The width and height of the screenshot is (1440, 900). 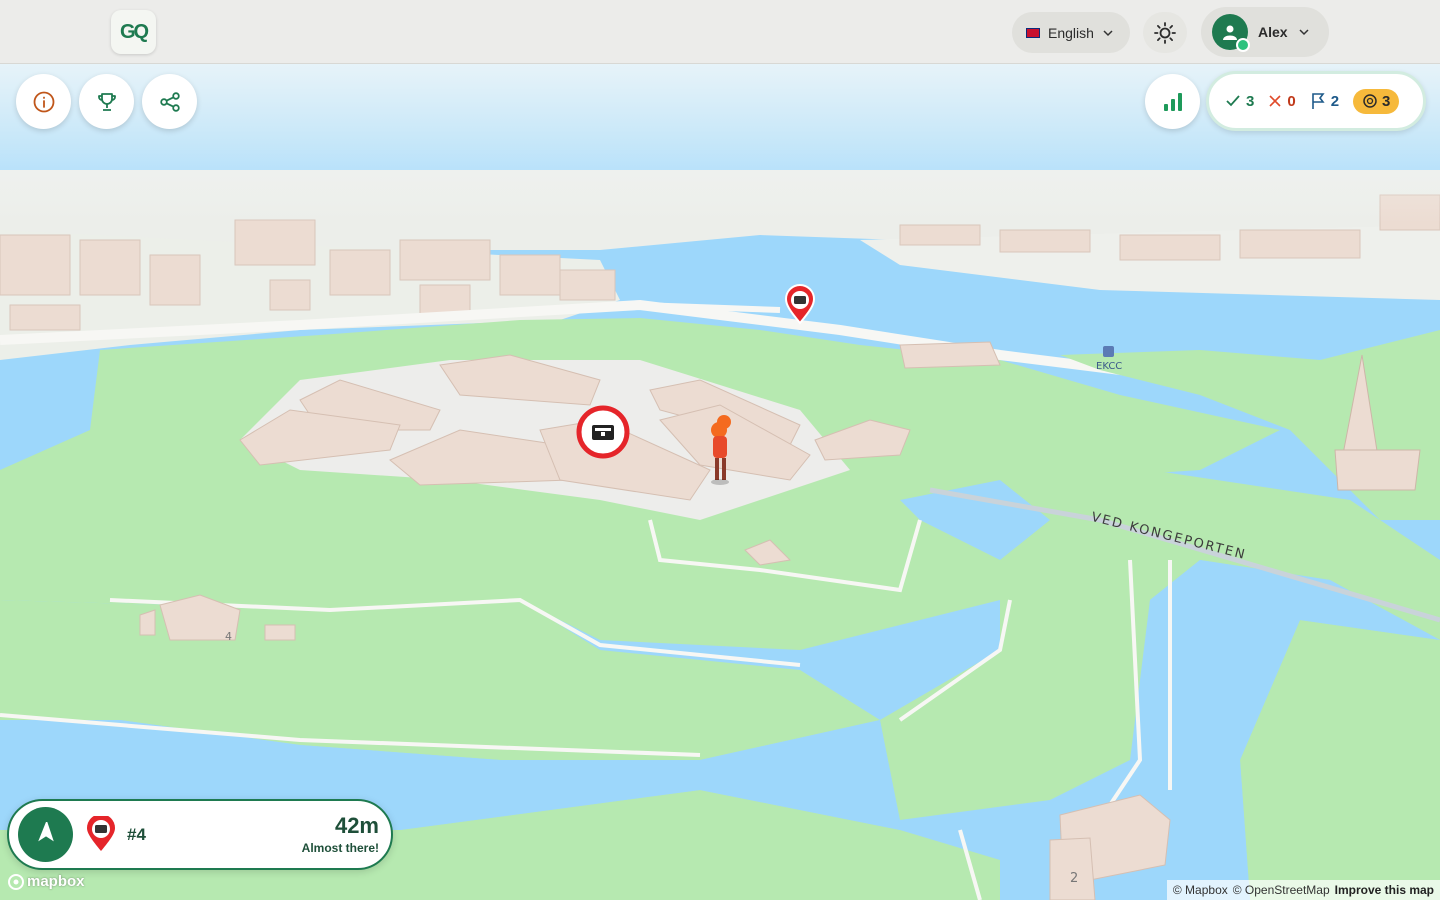 I want to click on target-number: #4, so click(x=136, y=834).